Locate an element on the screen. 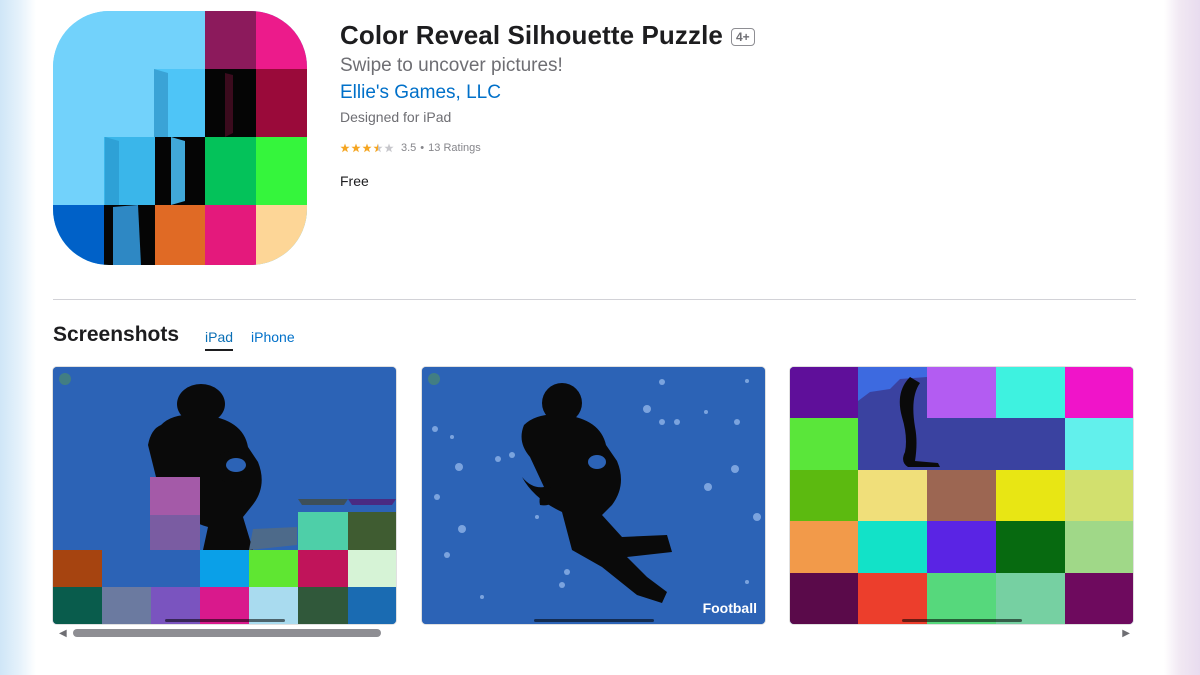 This screenshot has width=1200, height=675. app-subtitle: Swipe to uncover pictures! is located at coordinates (451, 65).